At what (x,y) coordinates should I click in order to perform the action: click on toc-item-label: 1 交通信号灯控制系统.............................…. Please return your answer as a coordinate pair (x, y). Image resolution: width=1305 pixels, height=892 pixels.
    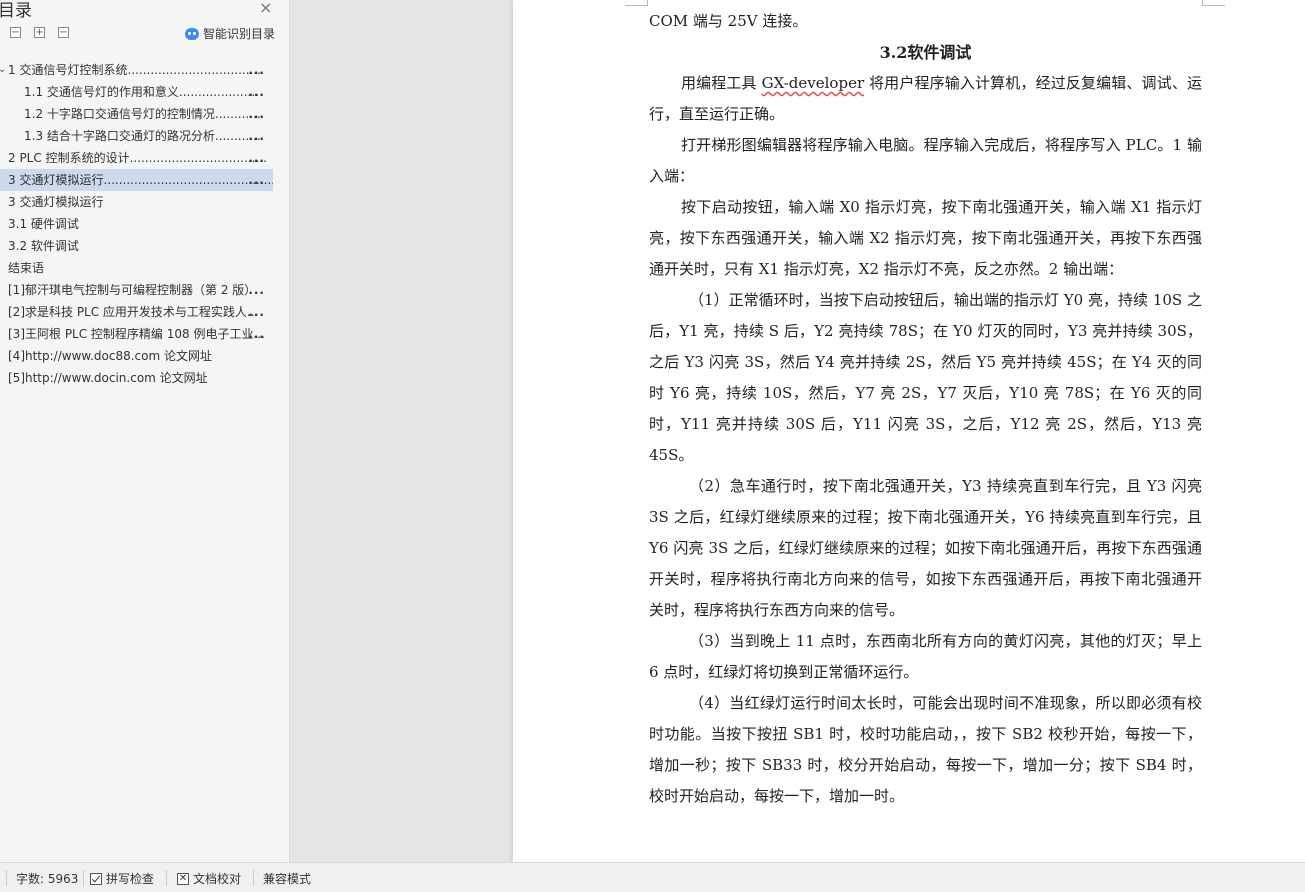
    Looking at the image, I should click on (134, 70).